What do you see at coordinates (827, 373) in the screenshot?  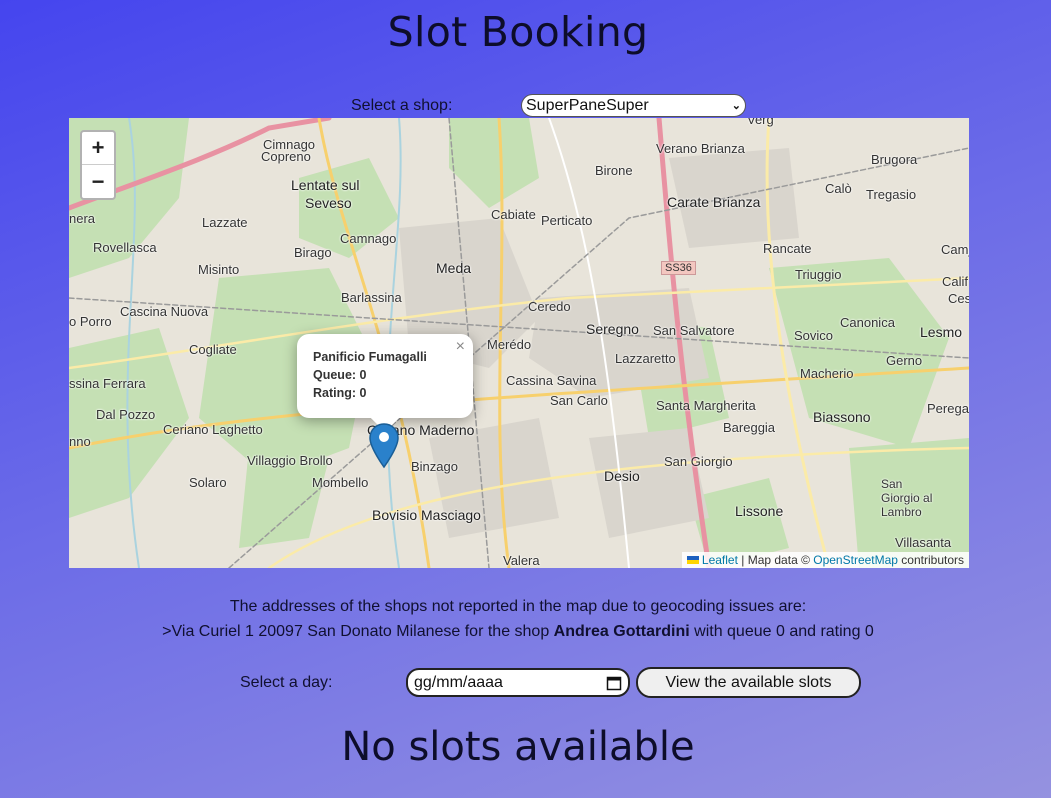 I see `map-place-label: Macherio` at bounding box center [827, 373].